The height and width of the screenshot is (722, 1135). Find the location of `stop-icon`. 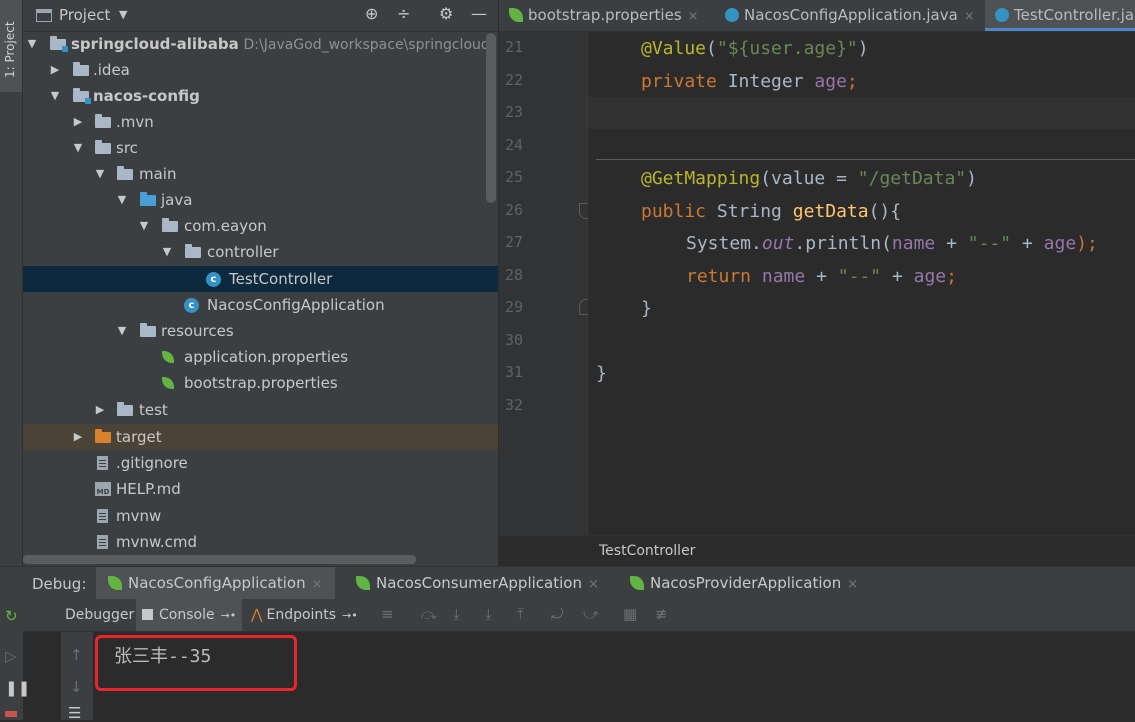

stop-icon is located at coordinates (11, 714).